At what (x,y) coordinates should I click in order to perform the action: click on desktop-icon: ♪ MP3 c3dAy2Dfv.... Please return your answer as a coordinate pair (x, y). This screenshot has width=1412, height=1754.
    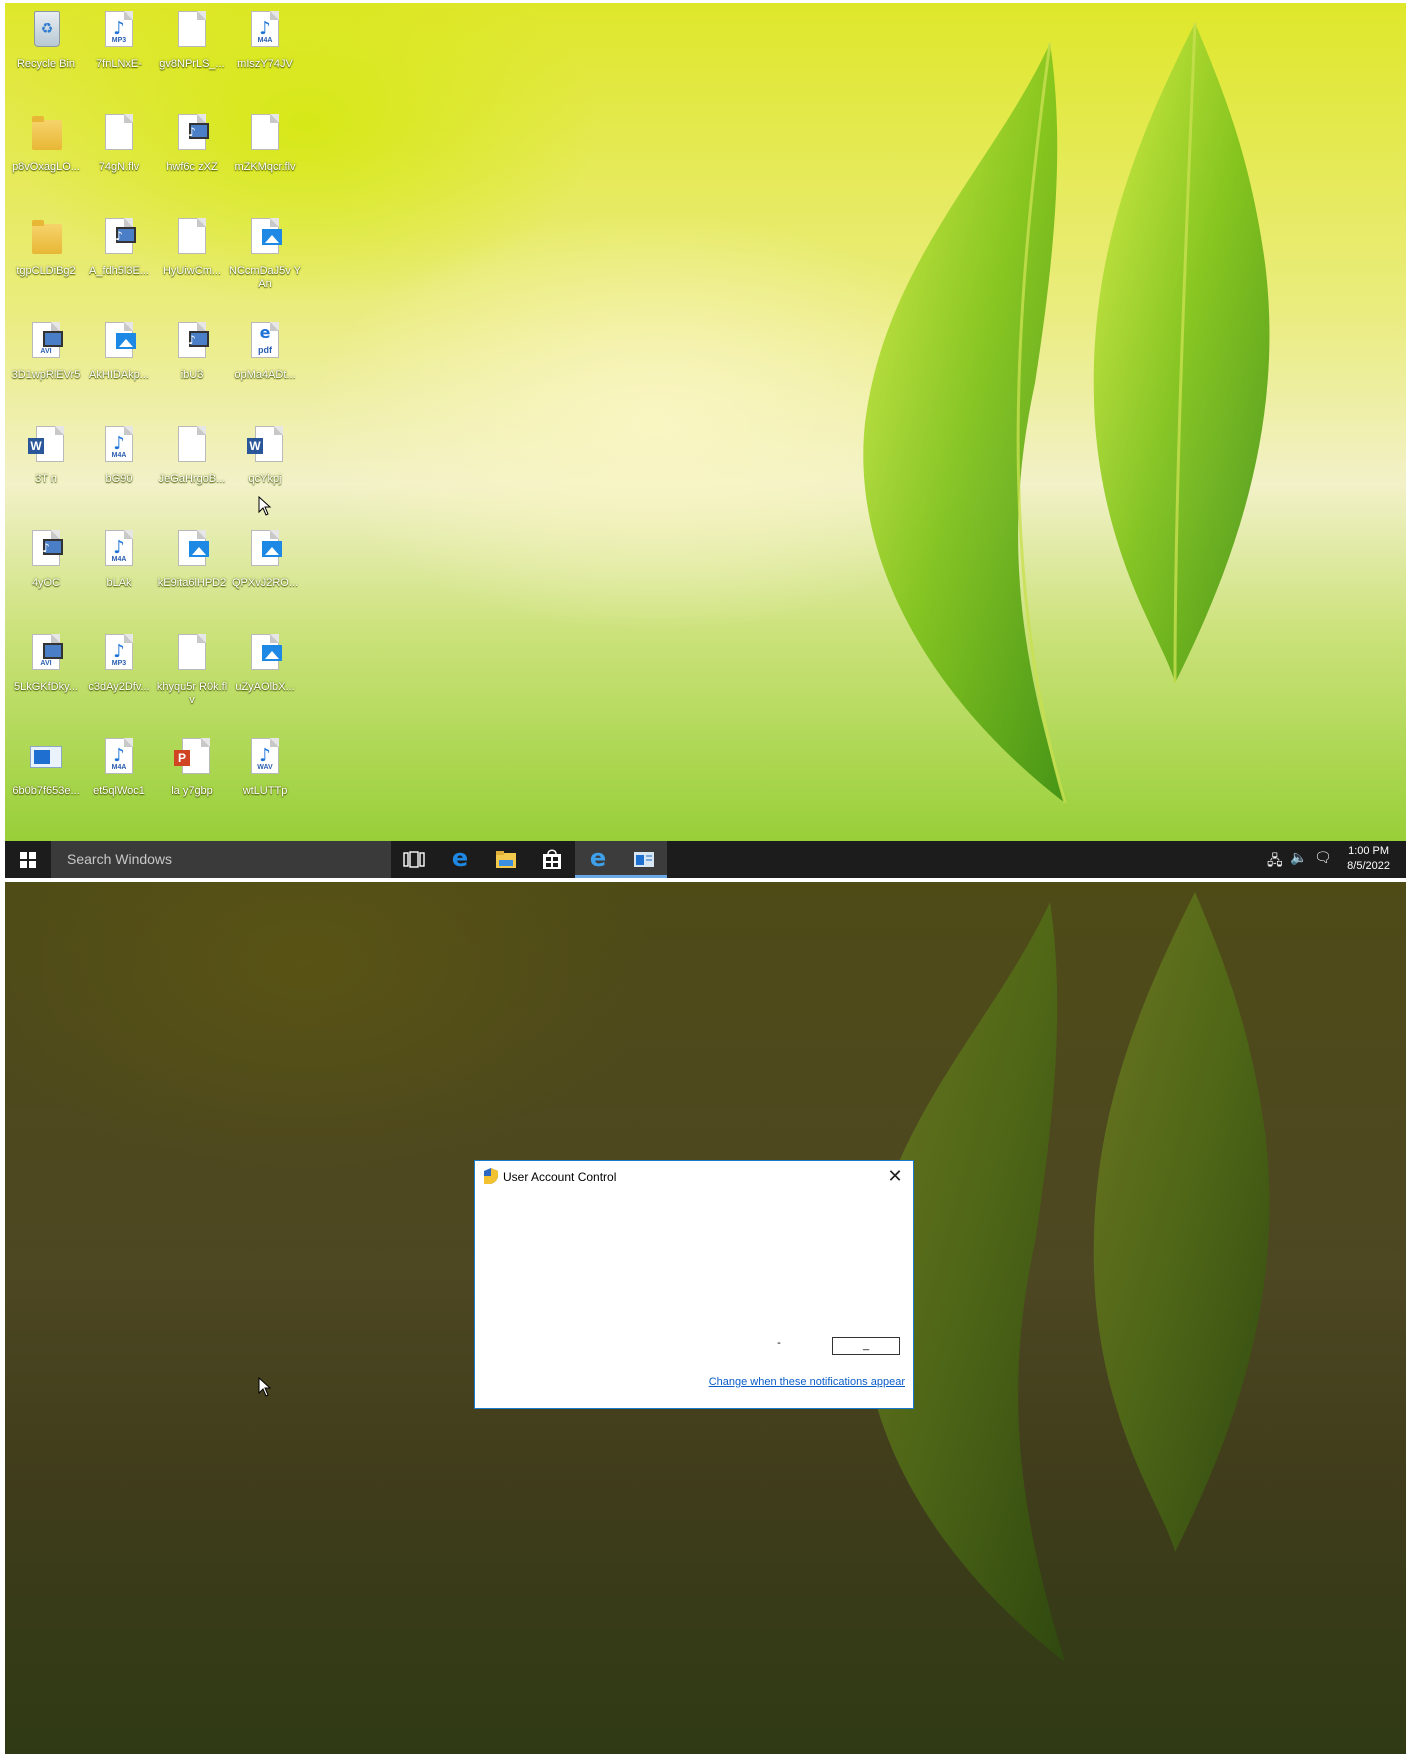
    Looking at the image, I should click on (119, 671).